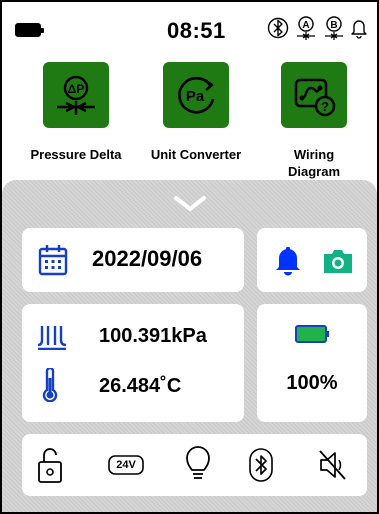 Image resolution: width=379 pixels, height=514 pixels. What do you see at coordinates (133, 363) in the screenshot?
I see `measurement-card: 100.391kPa 26.484˚C` at bounding box center [133, 363].